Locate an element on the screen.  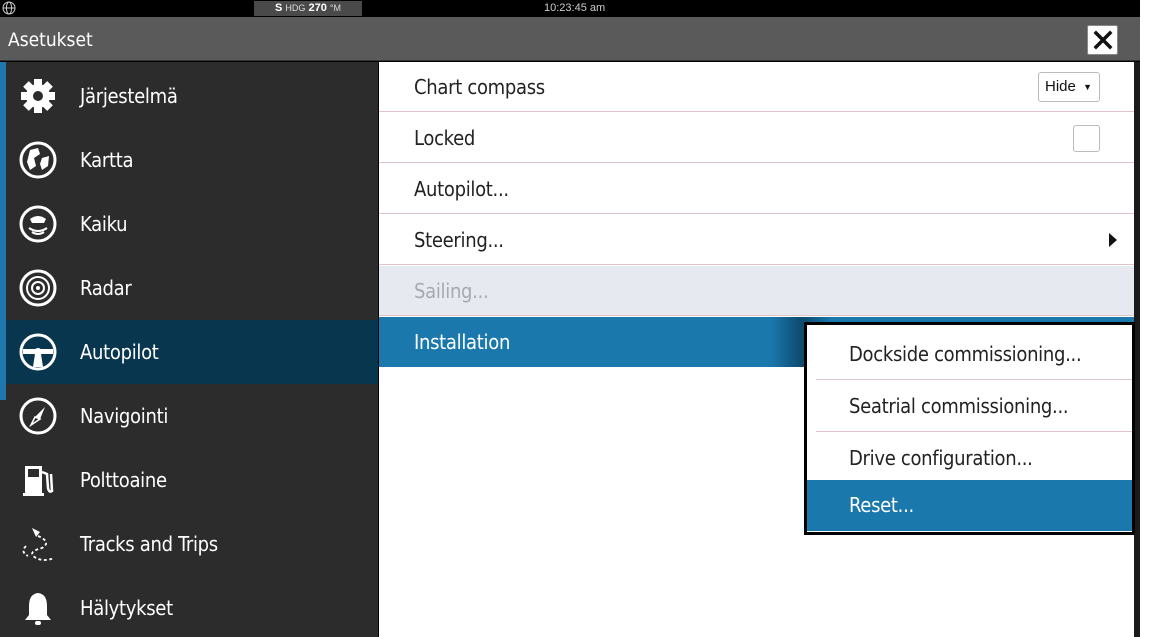
tracks-icon is located at coordinates (38, 544).